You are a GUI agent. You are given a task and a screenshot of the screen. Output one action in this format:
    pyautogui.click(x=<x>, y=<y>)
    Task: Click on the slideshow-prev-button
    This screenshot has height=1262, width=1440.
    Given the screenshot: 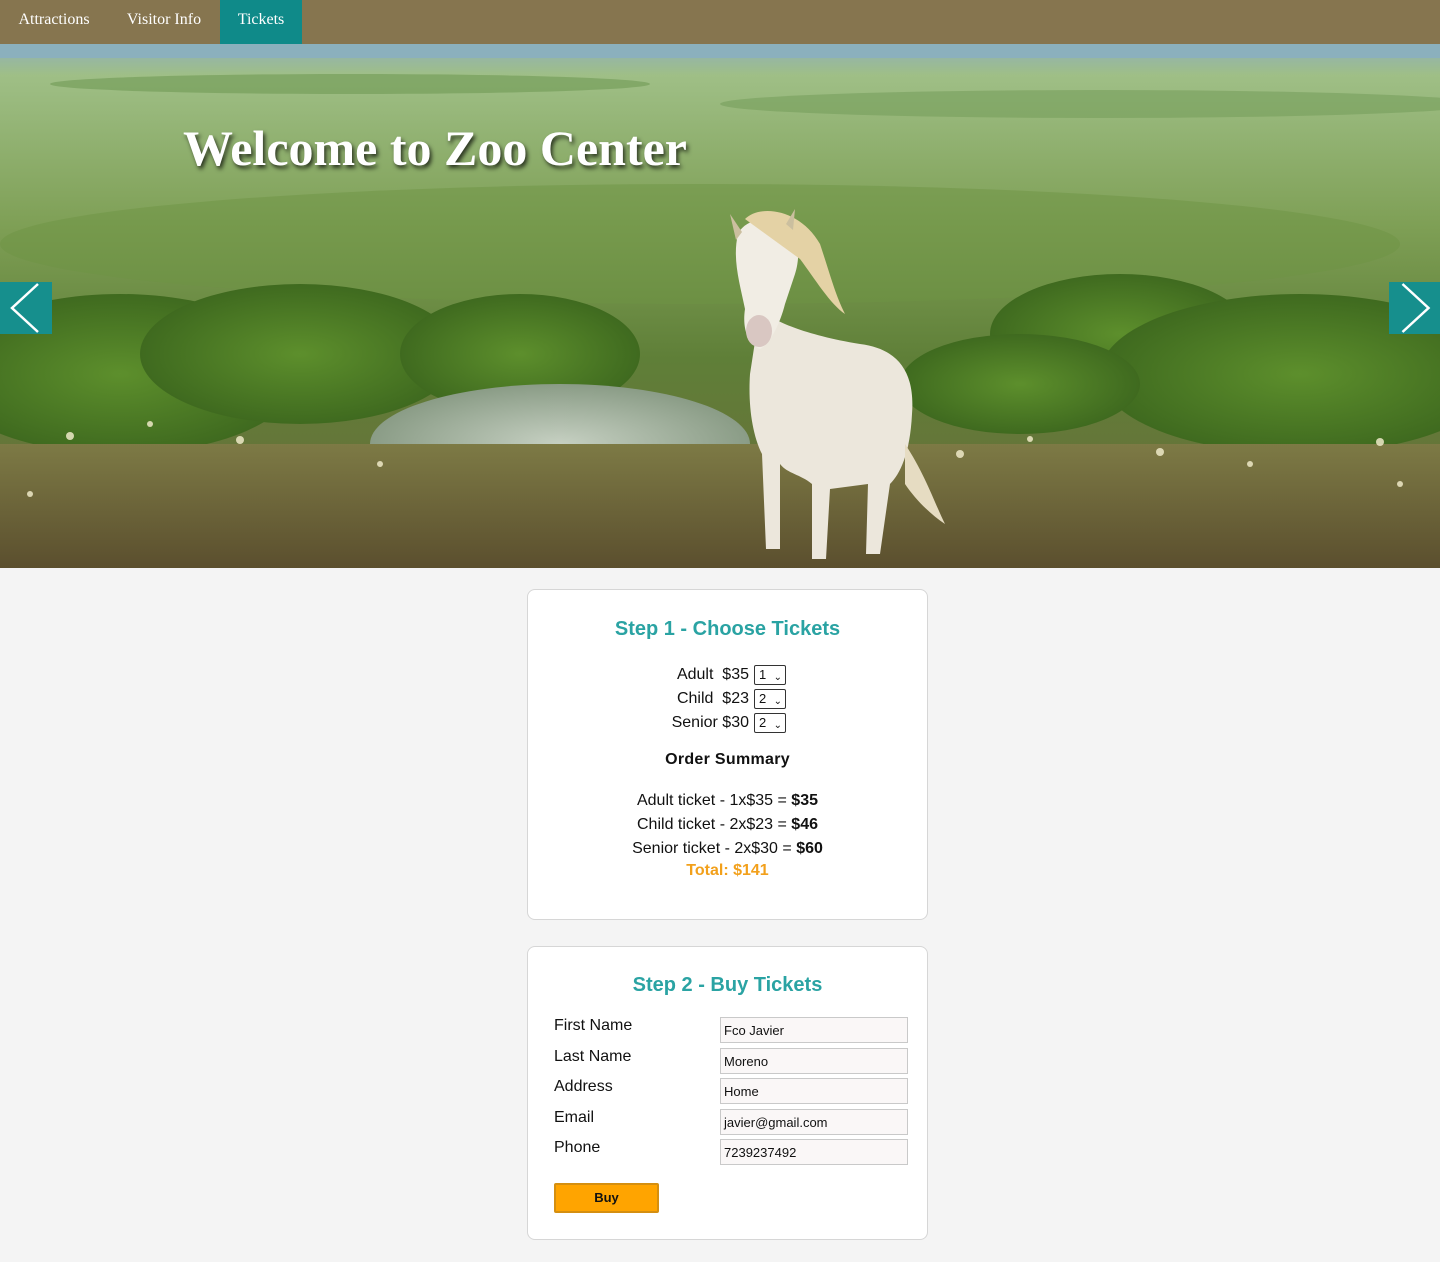 What is the action you would take?
    pyautogui.click(x=26, y=308)
    